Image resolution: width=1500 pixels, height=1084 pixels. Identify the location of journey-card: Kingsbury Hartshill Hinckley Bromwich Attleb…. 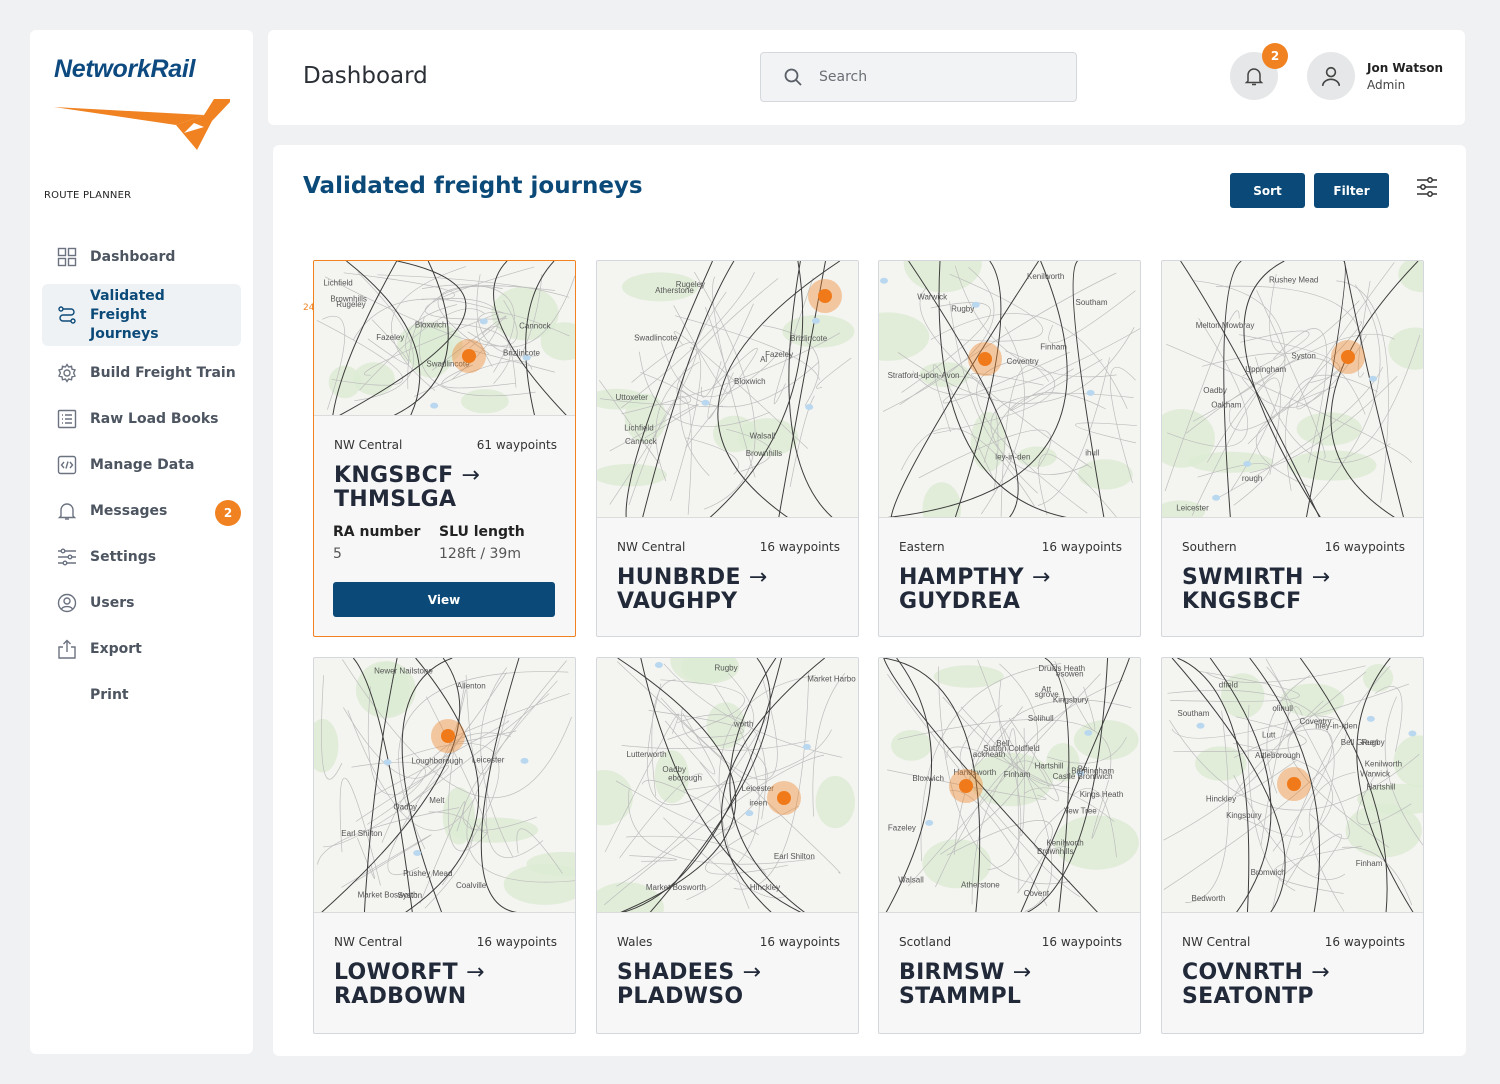
(1292, 845).